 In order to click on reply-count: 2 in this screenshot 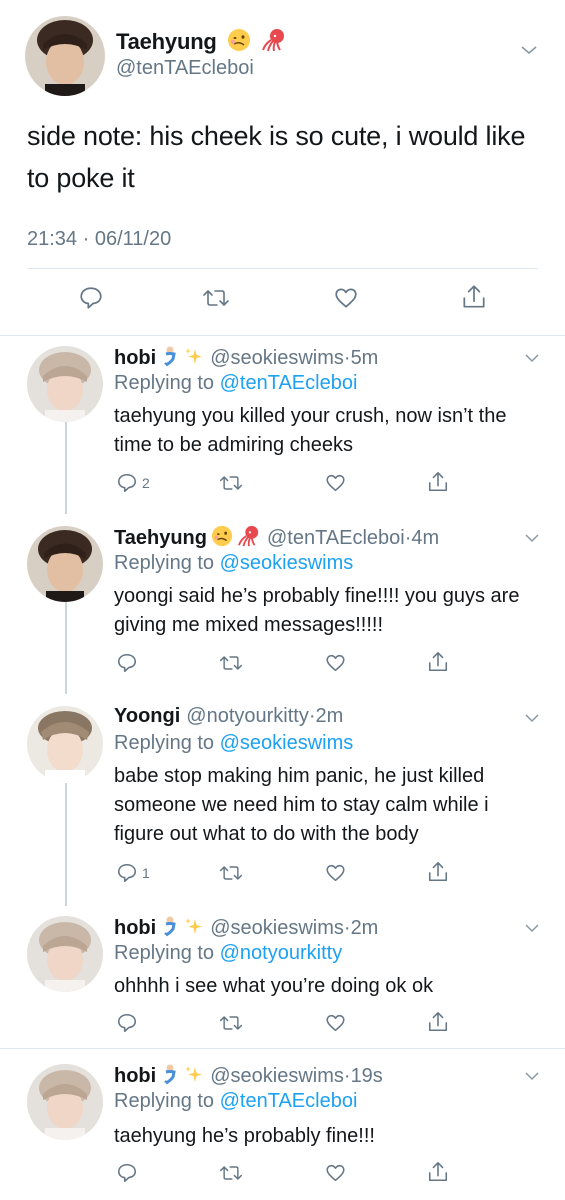, I will do `click(146, 483)`.